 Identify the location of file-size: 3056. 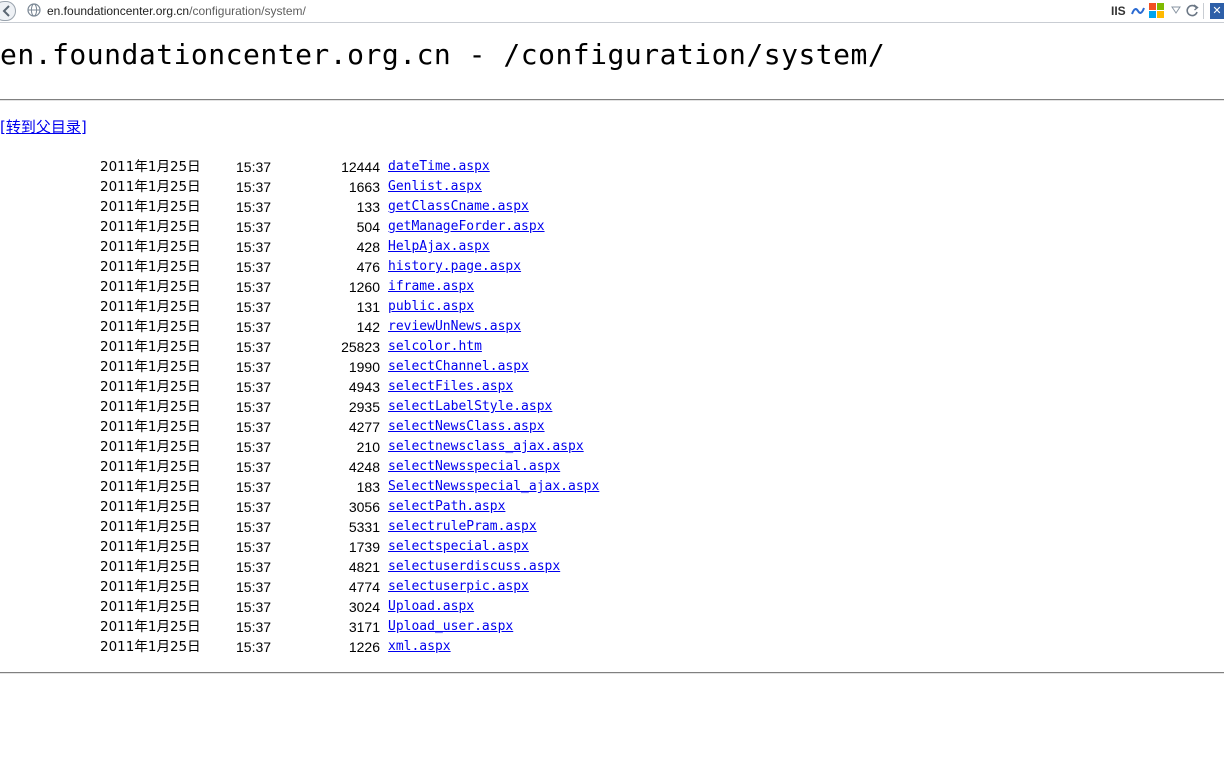
(364, 507).